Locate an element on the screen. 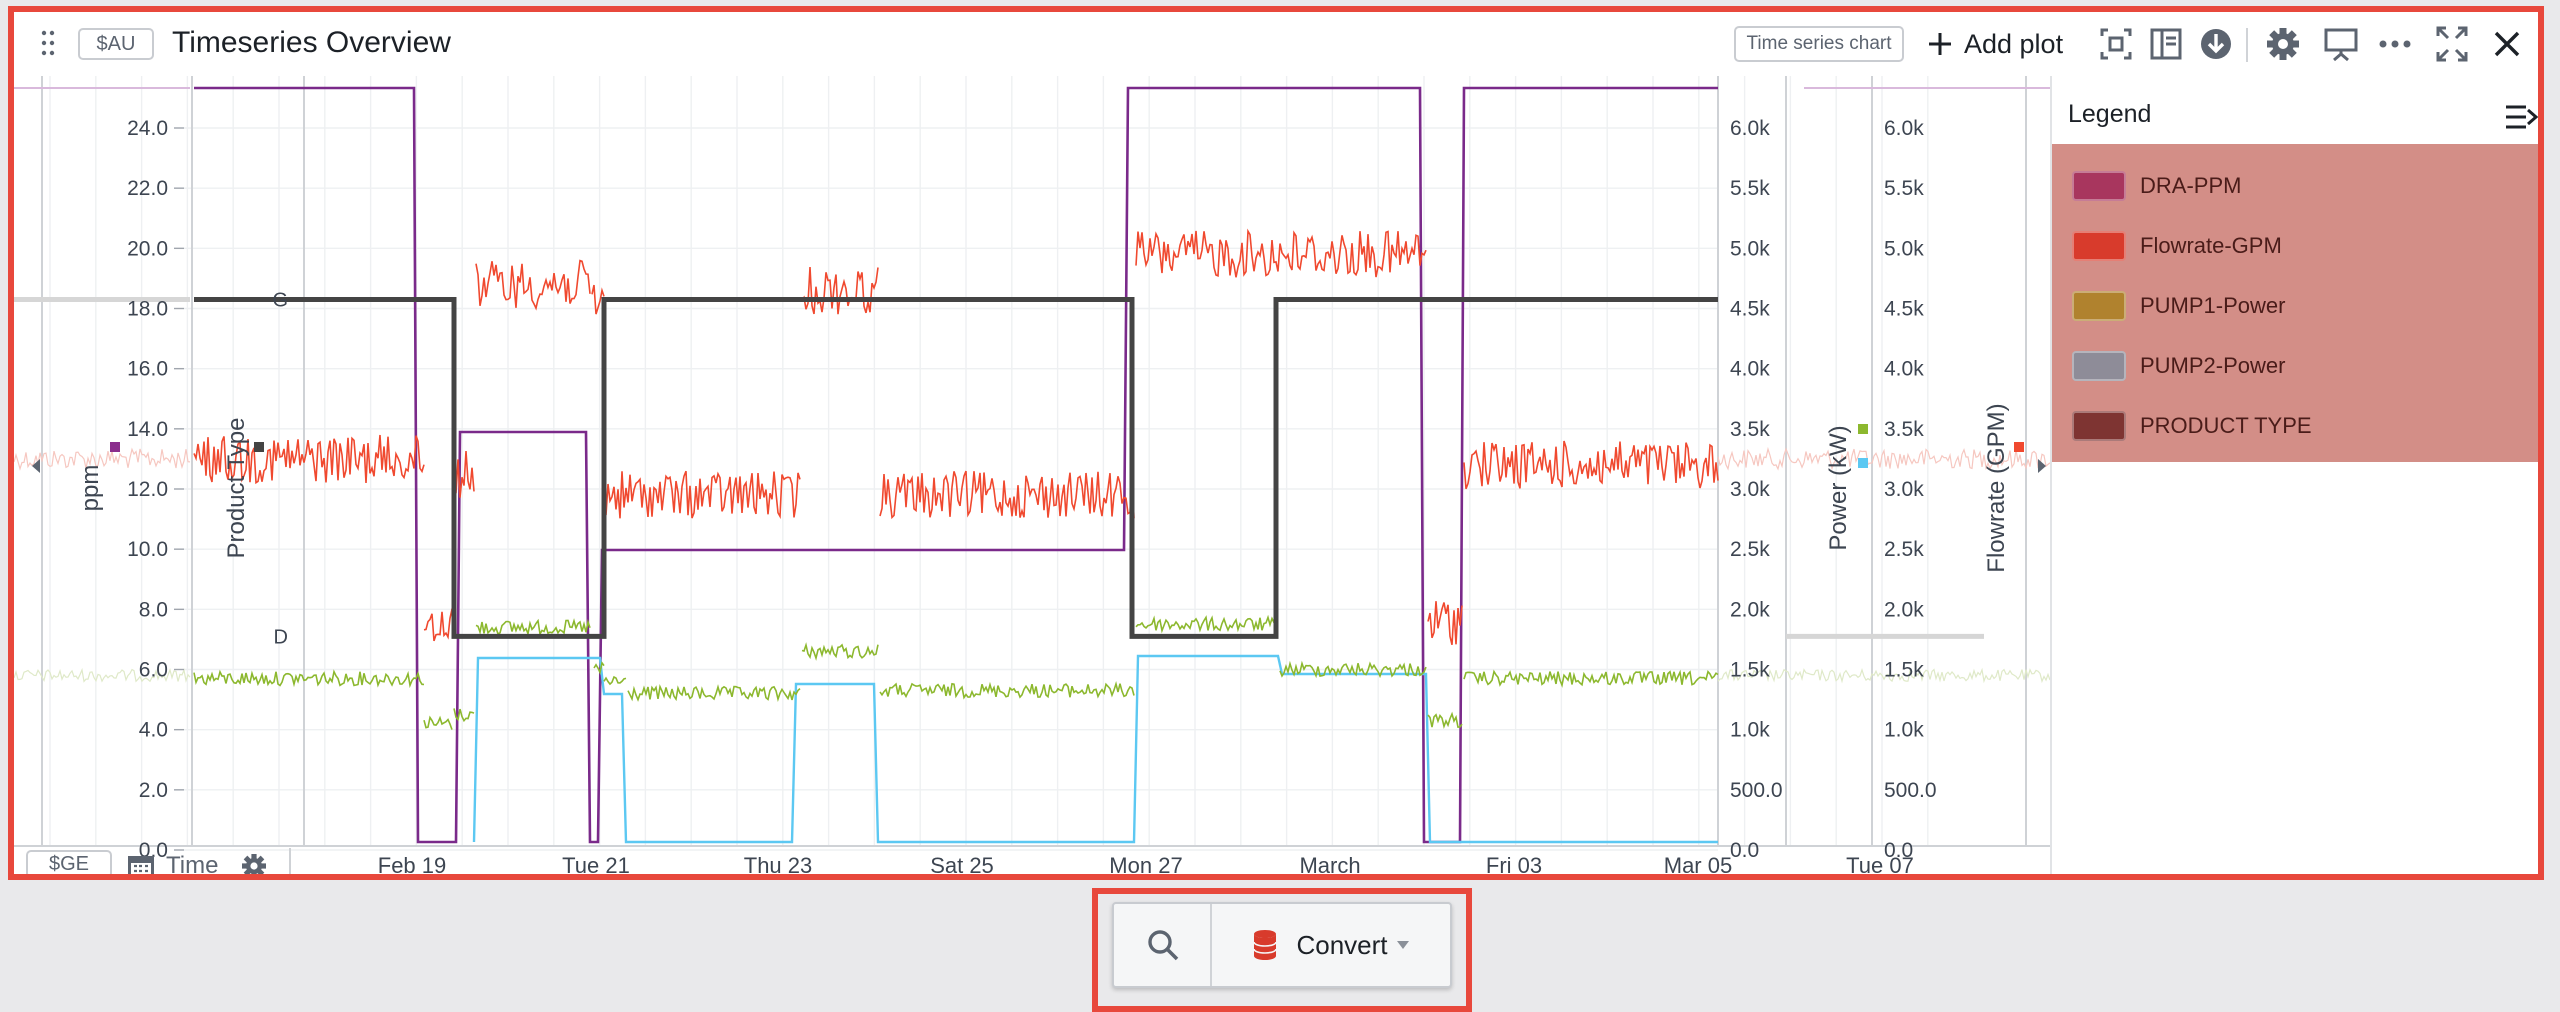  power-tick-label: 1.5k is located at coordinates (1750, 670).